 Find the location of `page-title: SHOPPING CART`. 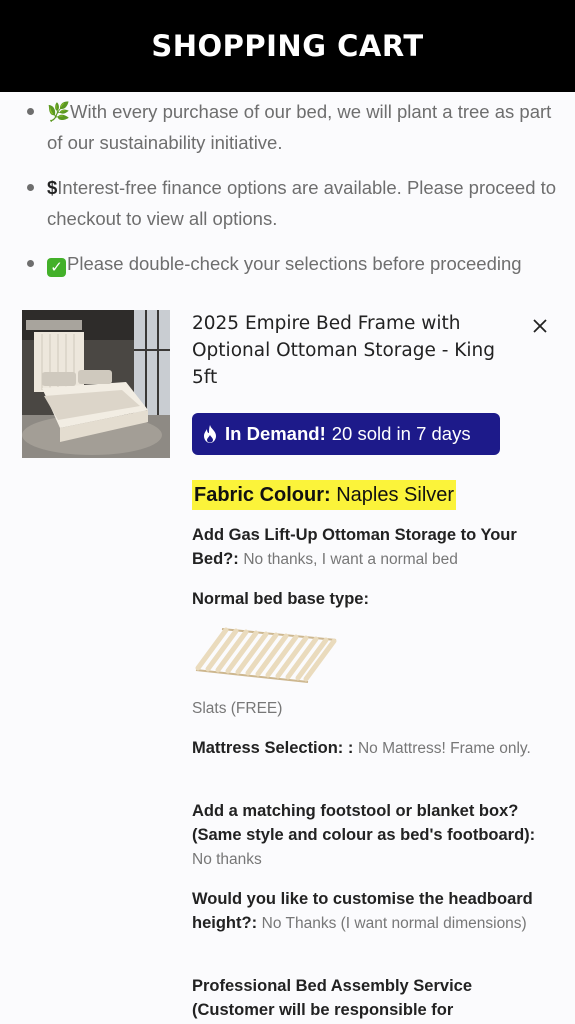

page-title: SHOPPING CART is located at coordinates (287, 46).